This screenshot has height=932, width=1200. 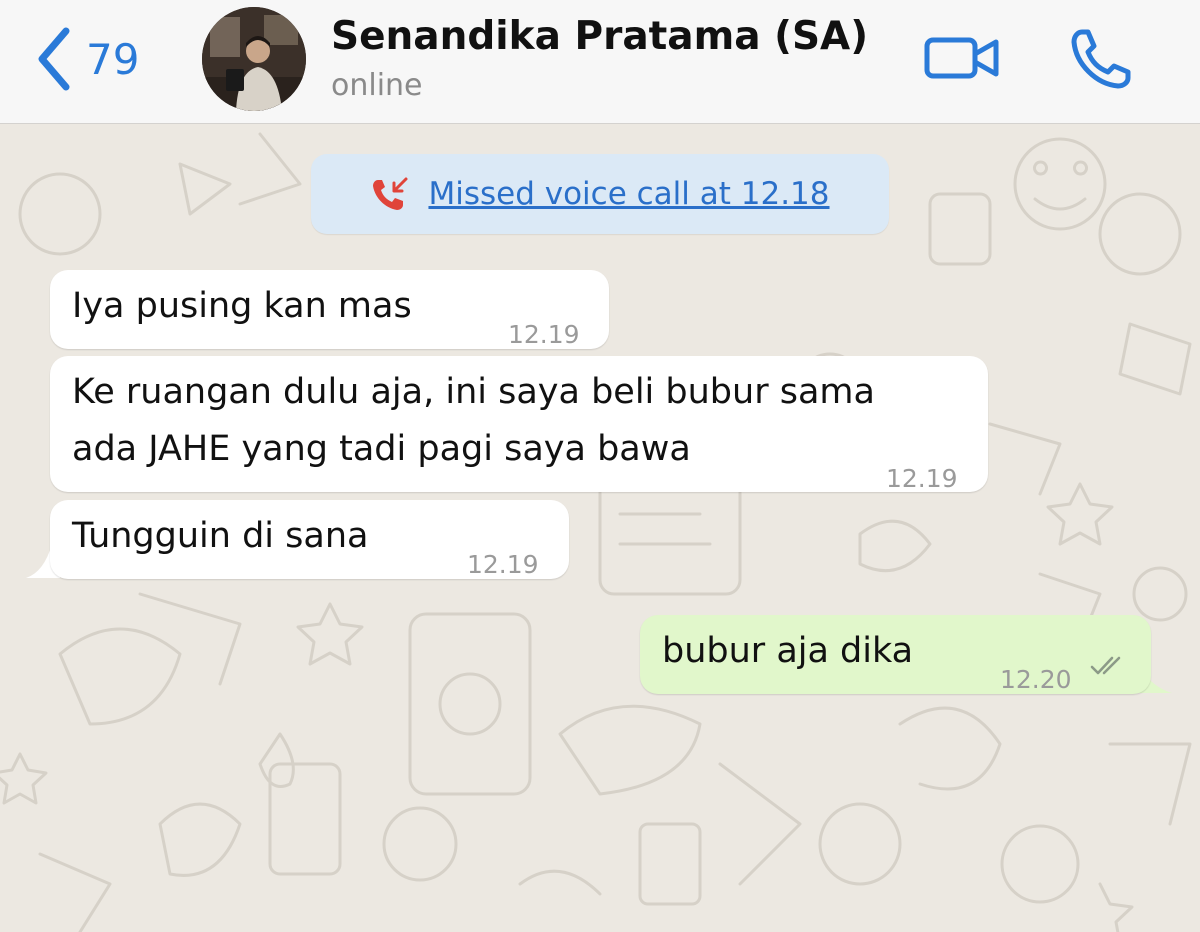 What do you see at coordinates (113, 59) in the screenshot?
I see `unread-count: 79` at bounding box center [113, 59].